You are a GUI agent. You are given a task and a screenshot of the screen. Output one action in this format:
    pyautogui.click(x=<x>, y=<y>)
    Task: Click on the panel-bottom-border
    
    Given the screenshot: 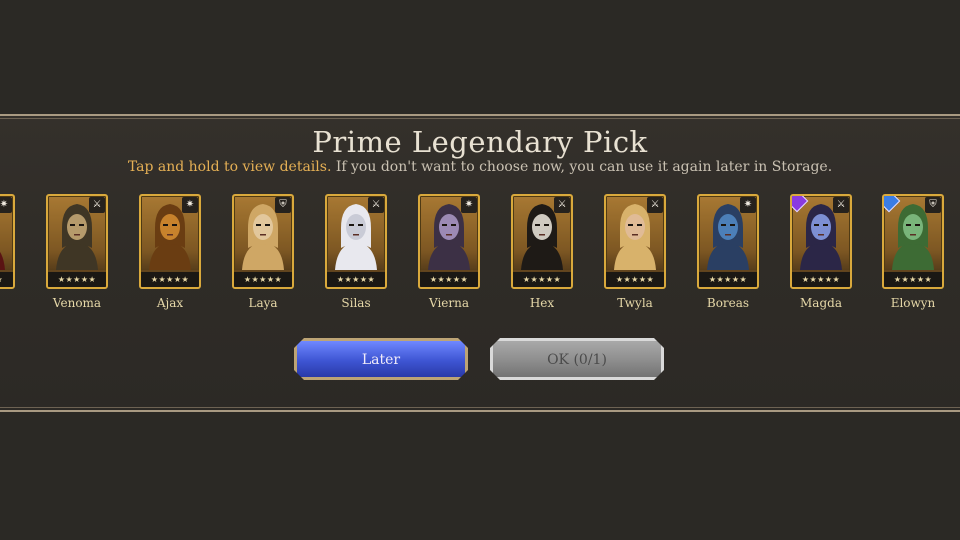 What is the action you would take?
    pyautogui.click(x=480, y=409)
    